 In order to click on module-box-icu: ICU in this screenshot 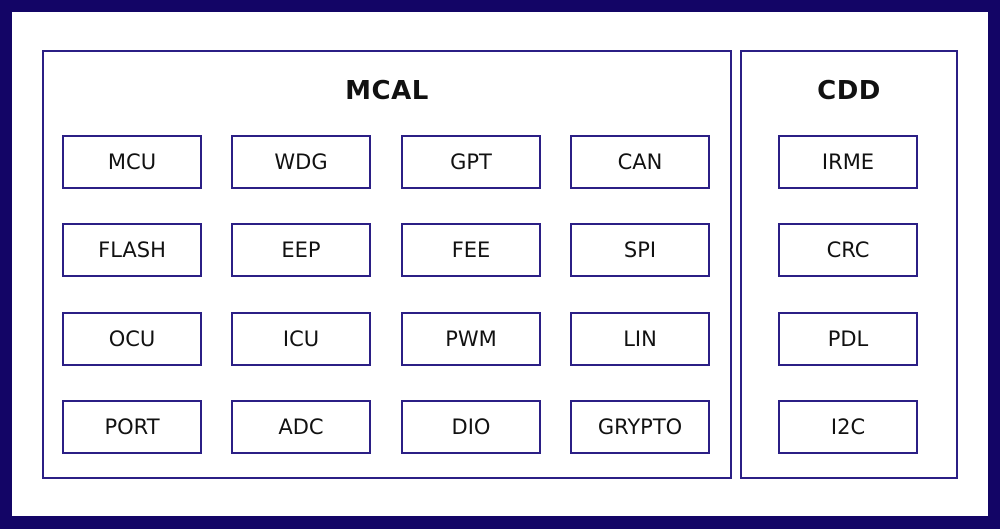, I will do `click(301, 339)`.